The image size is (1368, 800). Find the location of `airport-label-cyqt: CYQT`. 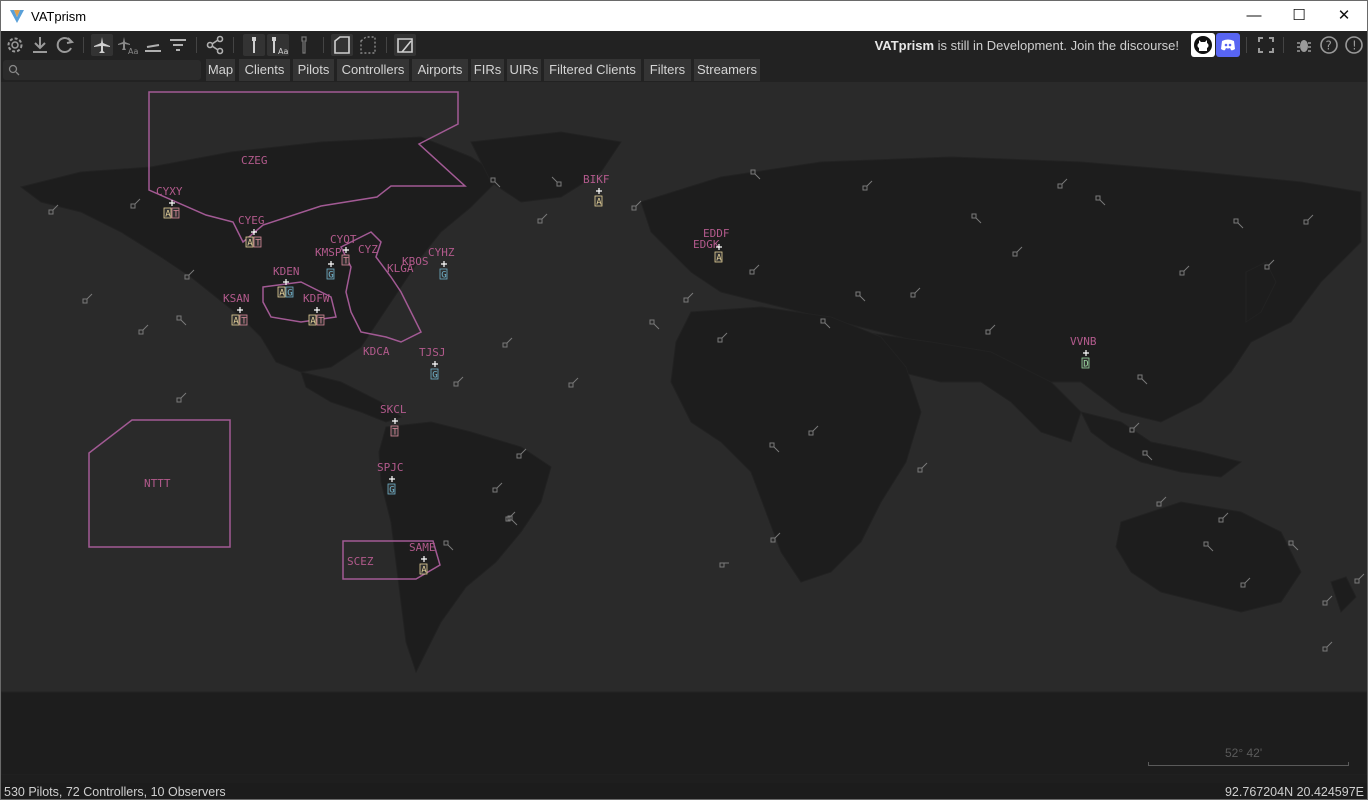

airport-label-cyqt: CYQT is located at coordinates (343, 239).